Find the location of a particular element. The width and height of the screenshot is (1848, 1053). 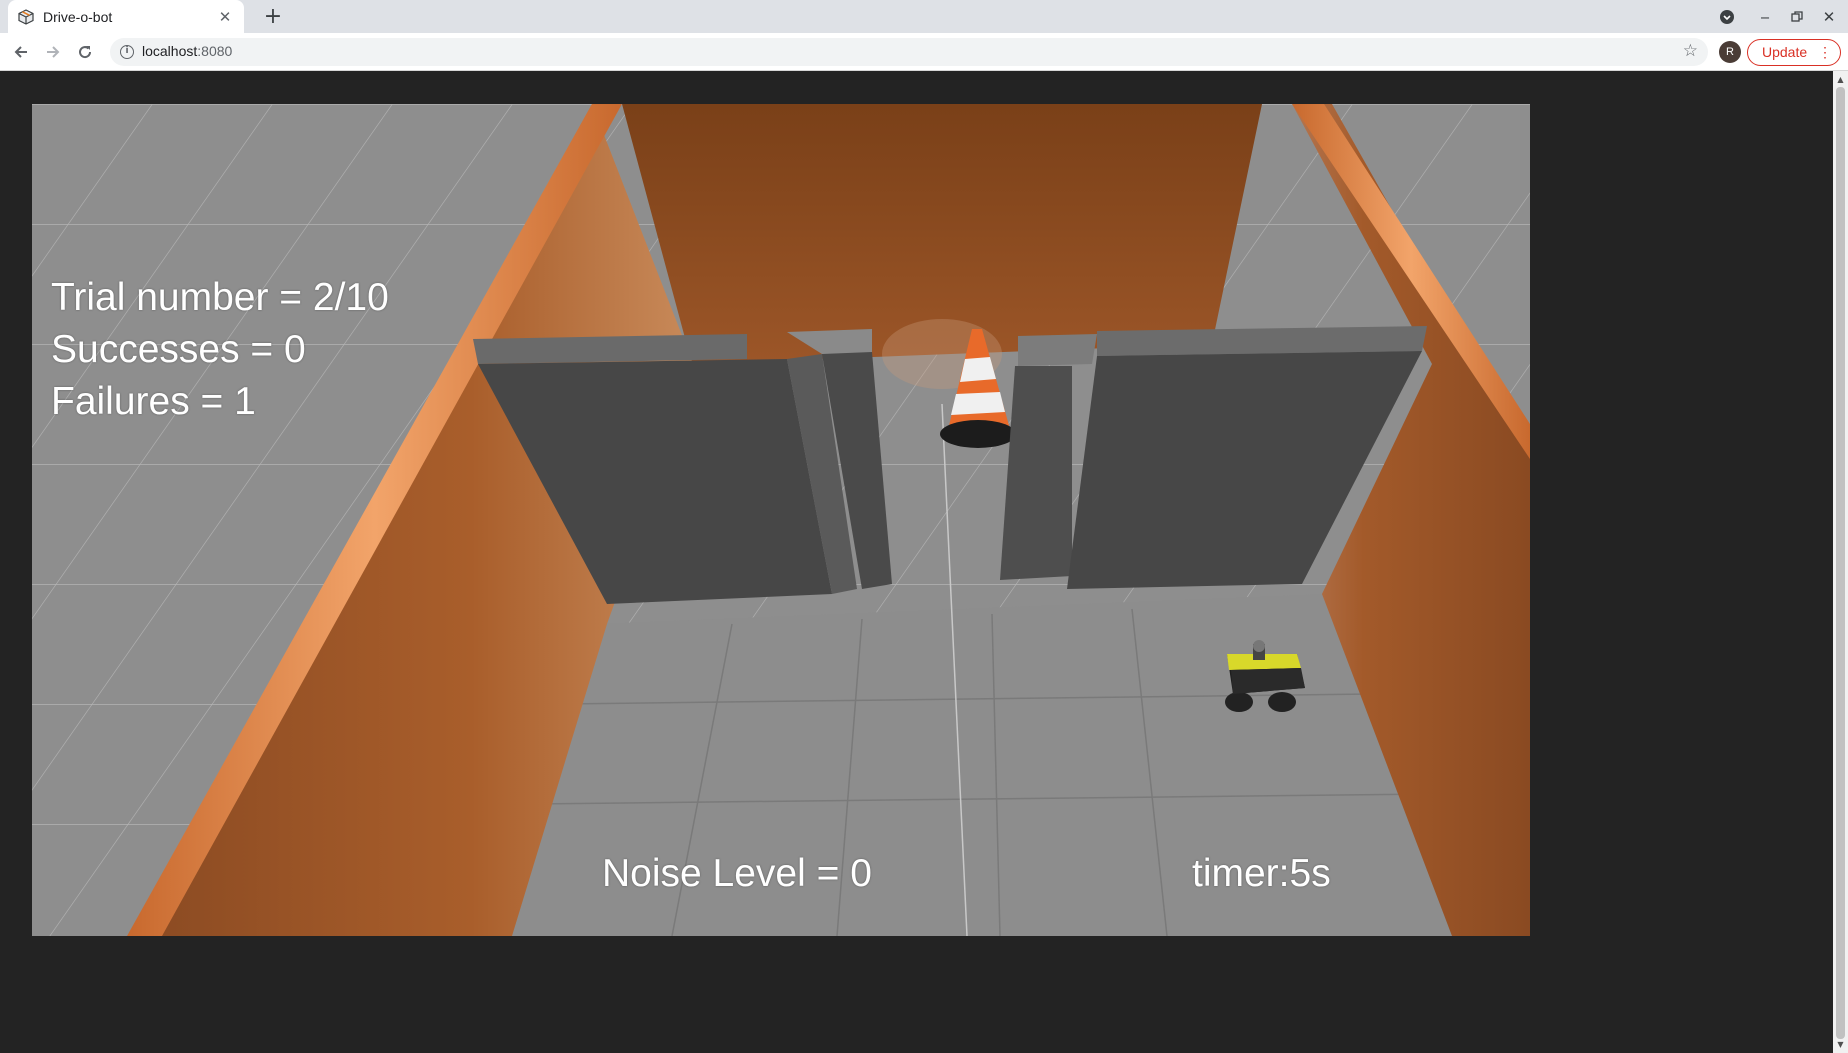

favicon-box-icon is located at coordinates (26, 16).